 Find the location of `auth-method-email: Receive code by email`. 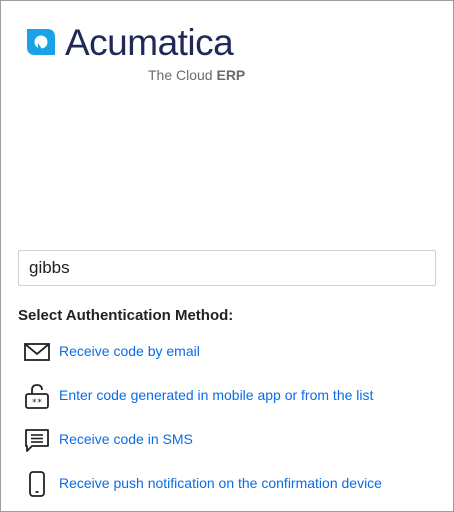

auth-method-email: Receive code by email is located at coordinates (233, 352).